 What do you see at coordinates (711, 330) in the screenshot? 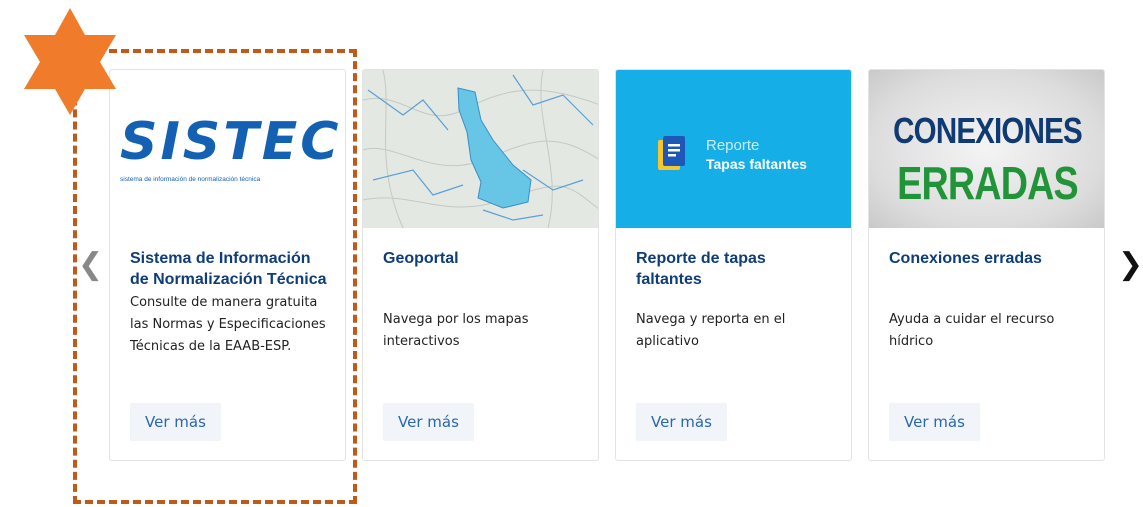
I see `card-description: Navega y reporta en el aplicativo` at bounding box center [711, 330].